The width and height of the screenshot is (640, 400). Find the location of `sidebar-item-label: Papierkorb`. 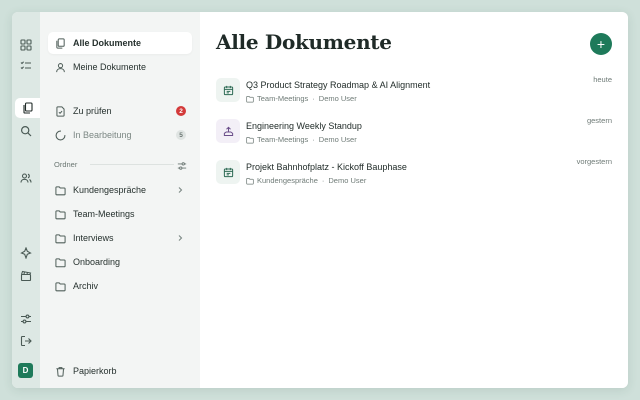

sidebar-item-label: Papierkorb is located at coordinates (95, 371).